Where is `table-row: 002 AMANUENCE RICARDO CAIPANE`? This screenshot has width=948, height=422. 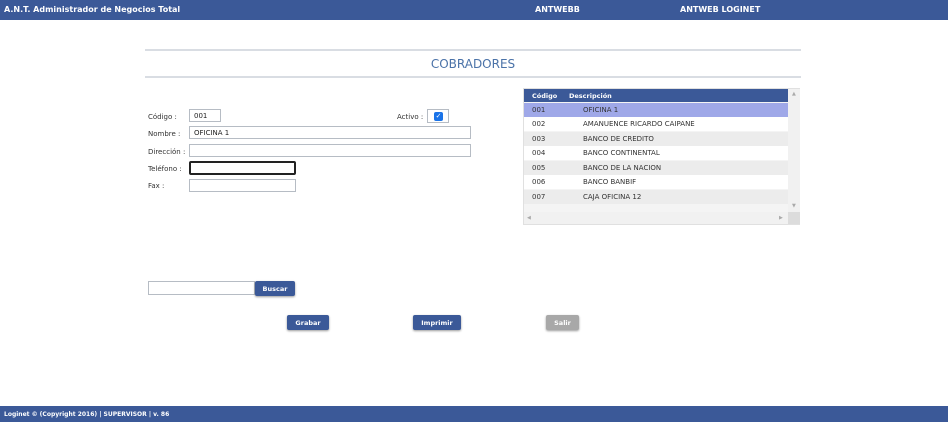 table-row: 002 AMANUENCE RICARDO CAIPANE is located at coordinates (656, 124).